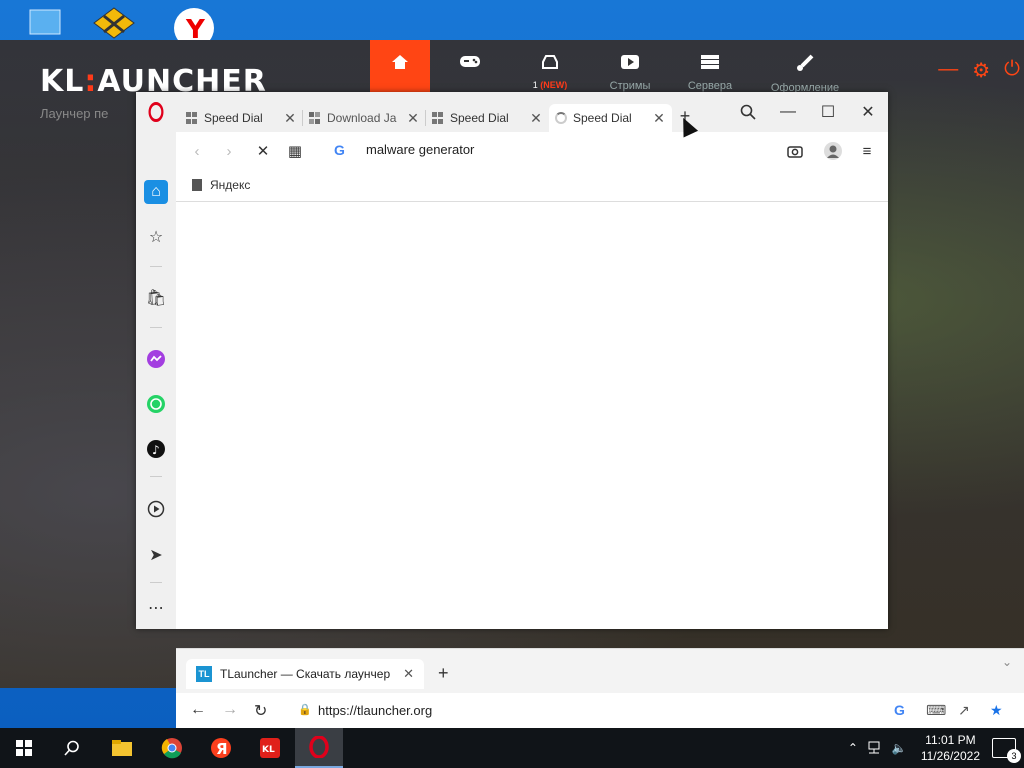 This screenshot has height=768, width=1024. Describe the element at coordinates (260, 711) in the screenshot. I see `reload-icon: ↻` at that location.